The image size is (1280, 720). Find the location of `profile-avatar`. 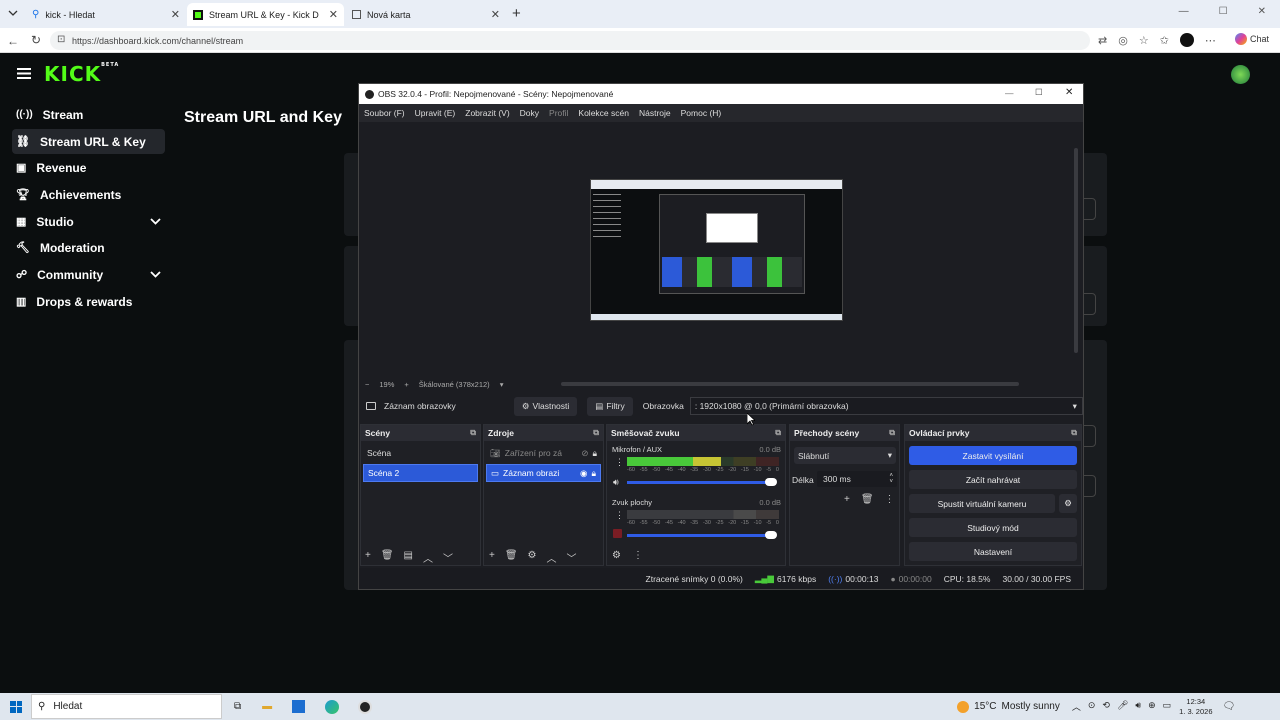

profile-avatar is located at coordinates (1186, 40).